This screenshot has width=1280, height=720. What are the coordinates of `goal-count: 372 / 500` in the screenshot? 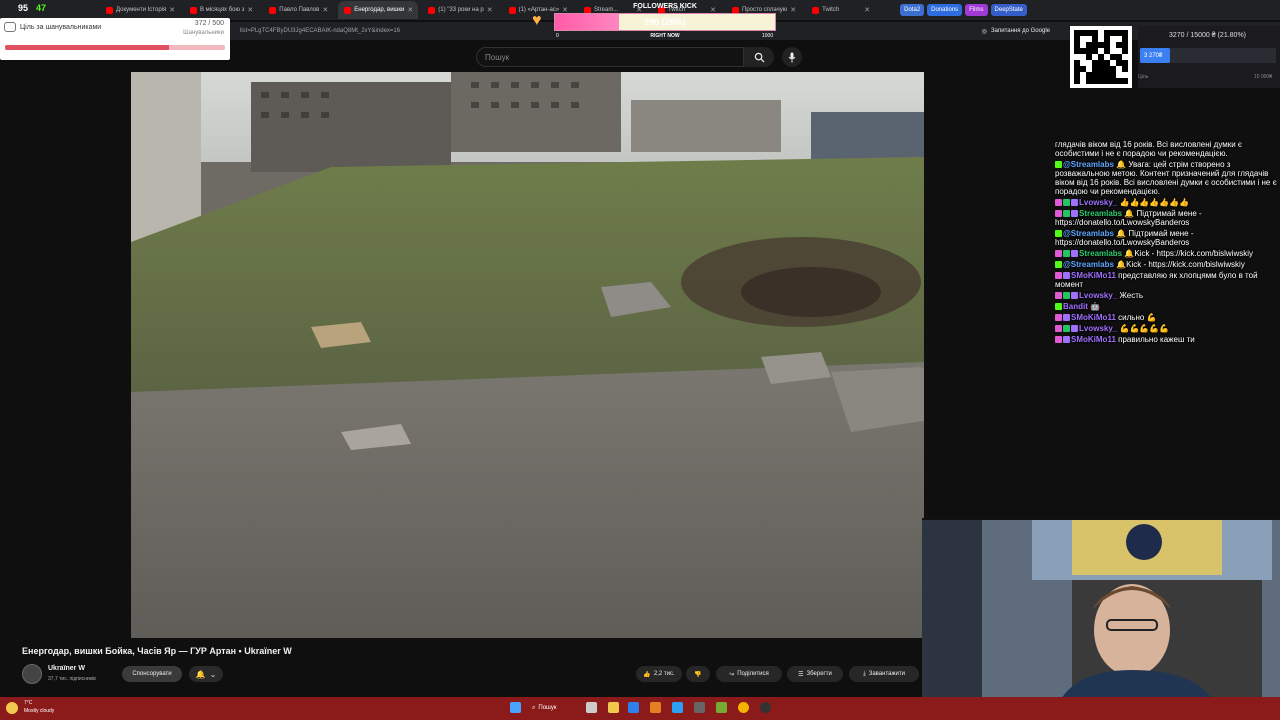 It's located at (209, 23).